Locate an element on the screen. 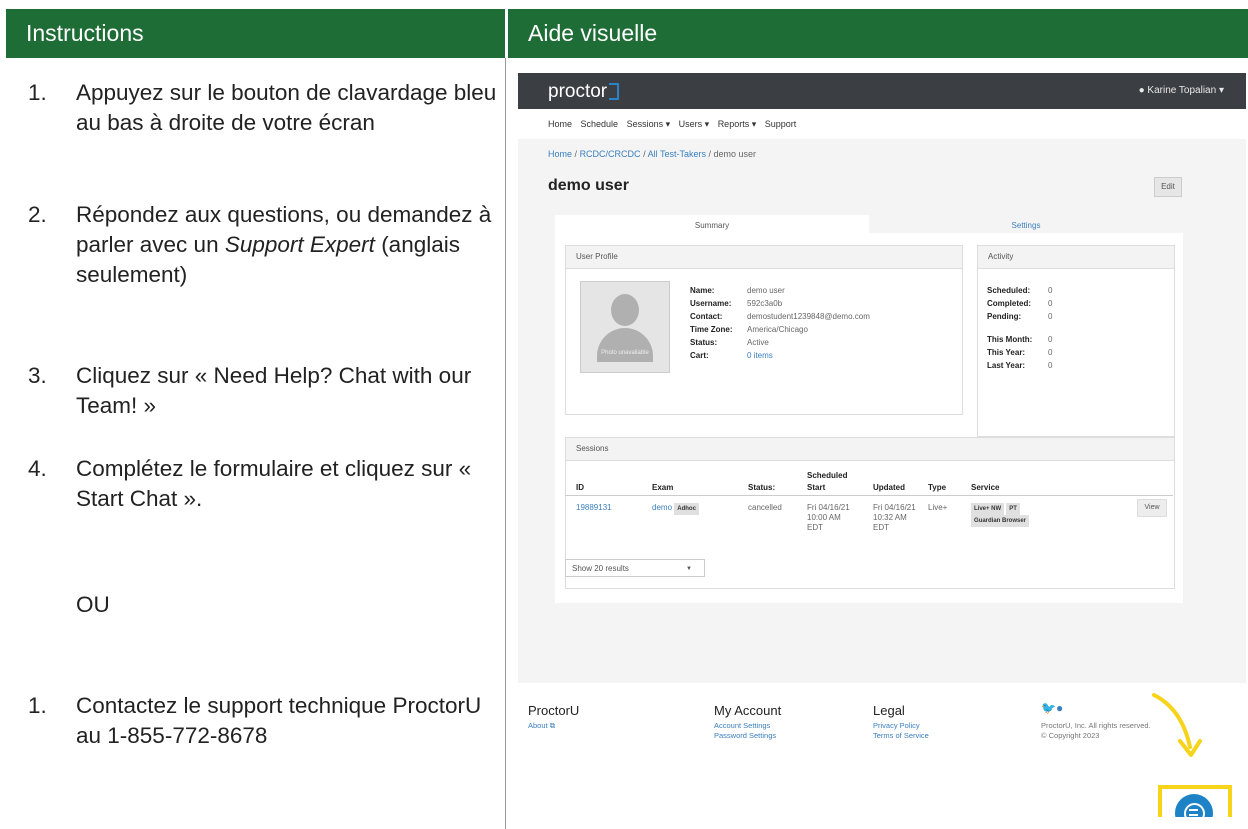 The width and height of the screenshot is (1248, 829). copyright-text: © Copyright 2023 is located at coordinates (1070, 735).